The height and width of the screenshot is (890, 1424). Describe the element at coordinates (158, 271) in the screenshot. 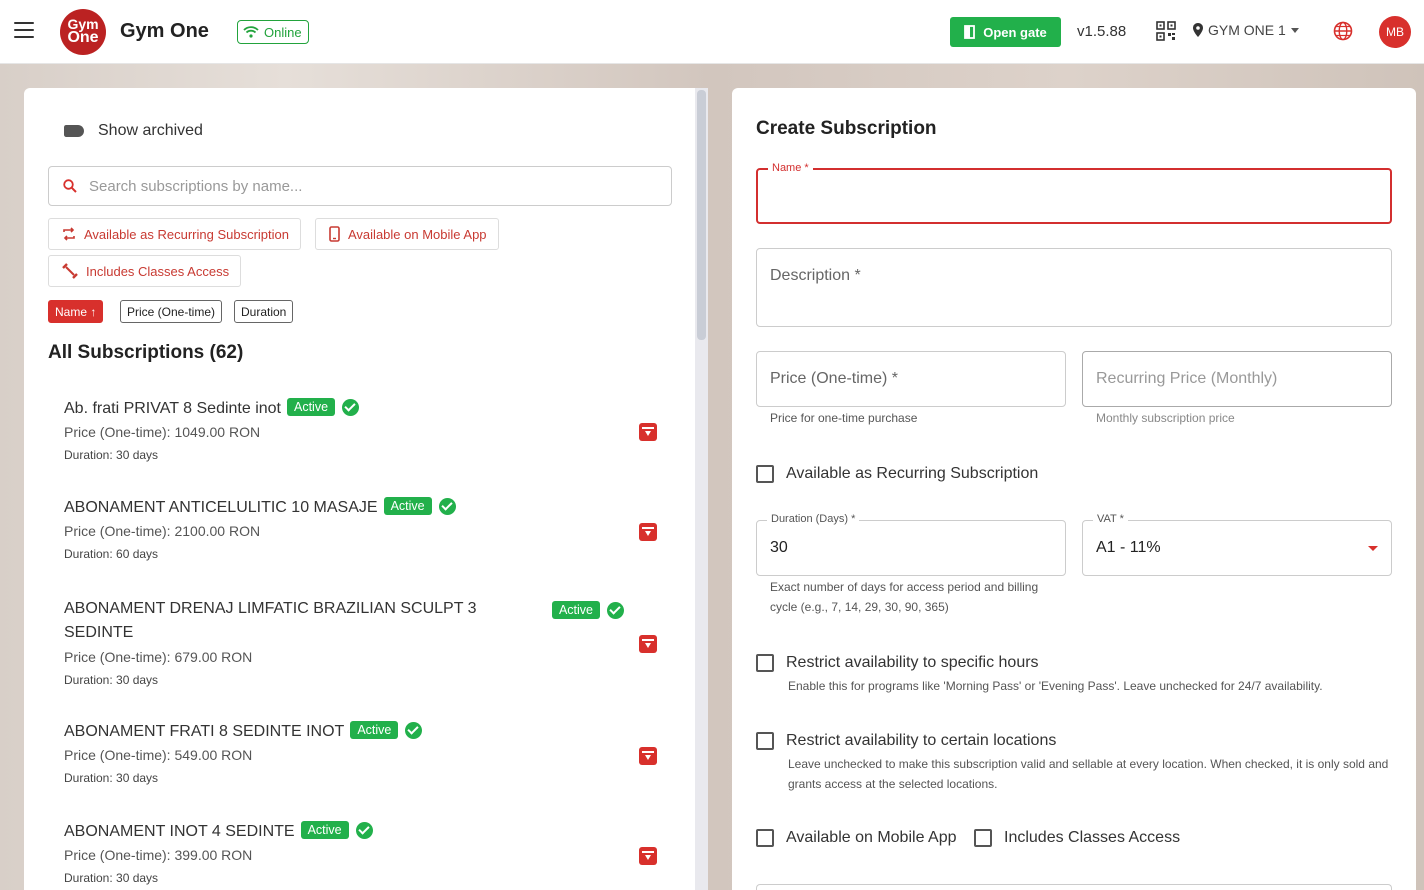

I see `filter-classes-access-label: Includes Classes Access` at that location.